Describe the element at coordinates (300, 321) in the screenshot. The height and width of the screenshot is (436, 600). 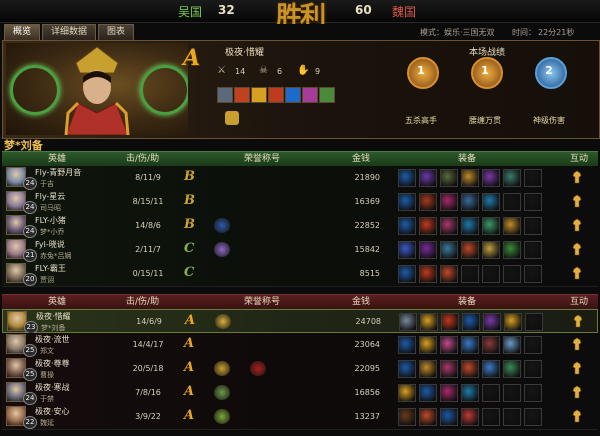
I see `player-row: 23 极夜·惜耀 梦*刘备 14/6/9 A 24708` at that location.